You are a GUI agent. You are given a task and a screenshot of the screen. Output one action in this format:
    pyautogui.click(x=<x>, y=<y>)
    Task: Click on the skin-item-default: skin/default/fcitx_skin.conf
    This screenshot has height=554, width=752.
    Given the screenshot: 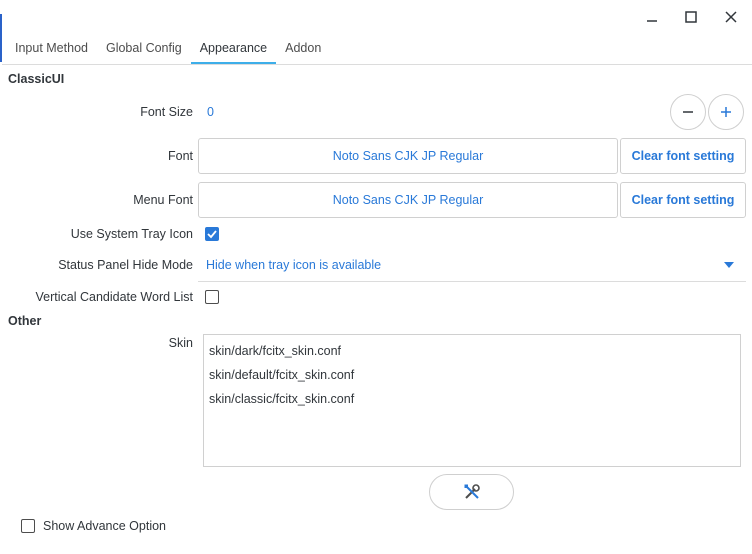 What is the action you would take?
    pyautogui.click(x=472, y=375)
    